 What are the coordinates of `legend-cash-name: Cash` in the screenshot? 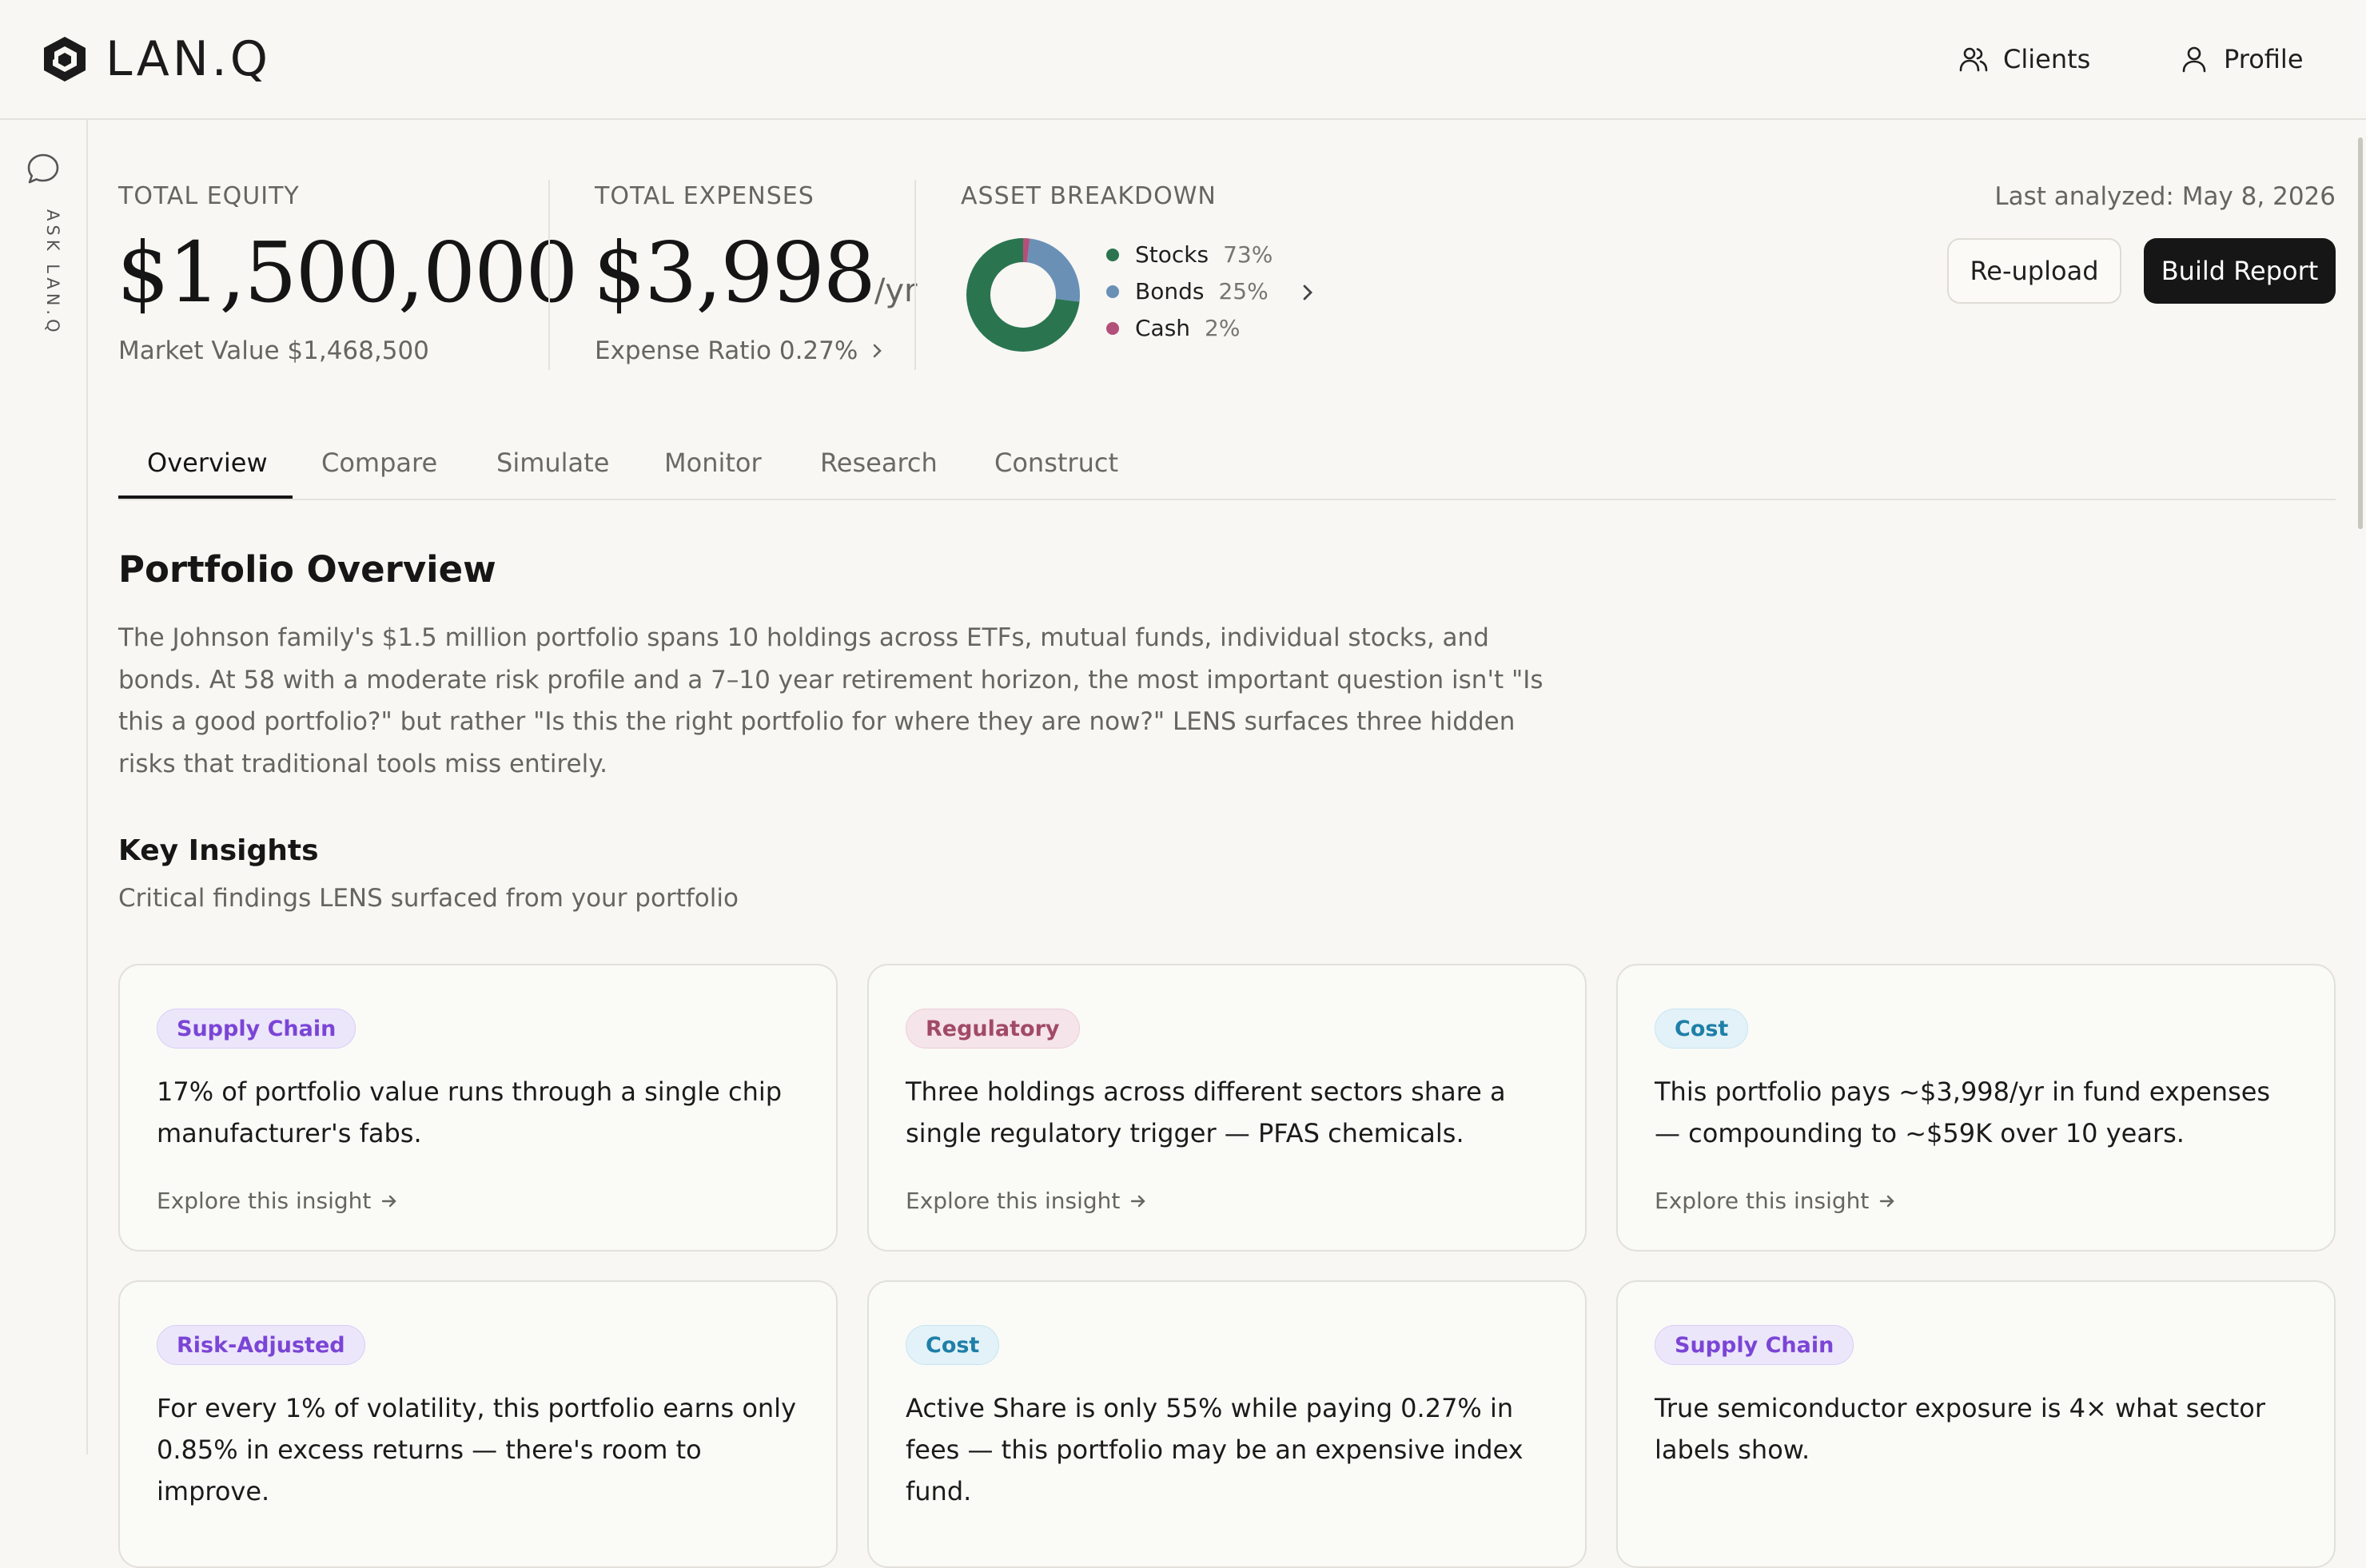 It's located at (1163, 328).